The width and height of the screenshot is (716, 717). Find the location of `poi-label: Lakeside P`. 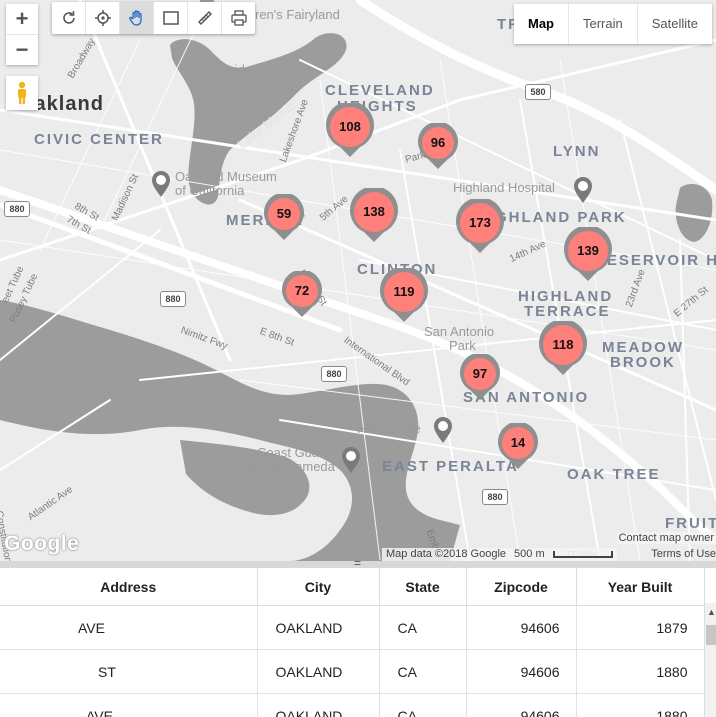

poi-label: Lakeside P is located at coordinates (232, 69).